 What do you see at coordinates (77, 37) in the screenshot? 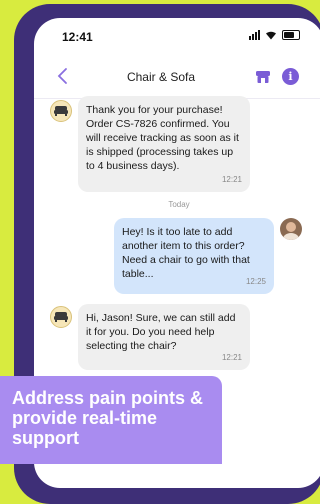
I see `status-time: 12:41` at bounding box center [77, 37].